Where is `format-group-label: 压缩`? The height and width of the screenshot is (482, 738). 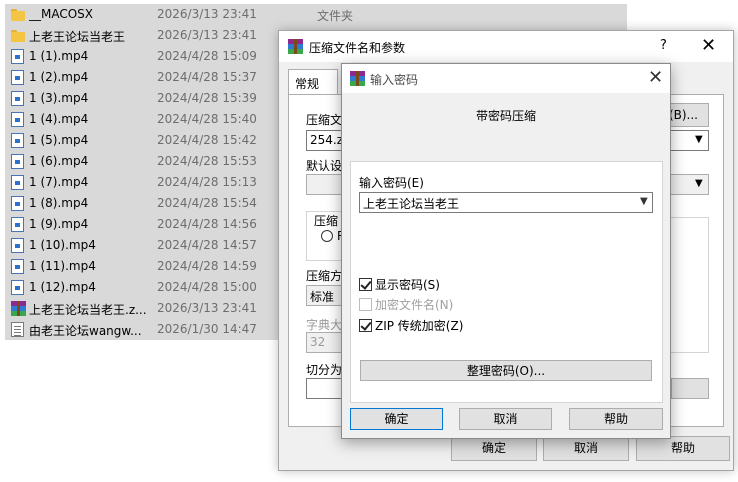 format-group-label: 压缩 is located at coordinates (326, 221).